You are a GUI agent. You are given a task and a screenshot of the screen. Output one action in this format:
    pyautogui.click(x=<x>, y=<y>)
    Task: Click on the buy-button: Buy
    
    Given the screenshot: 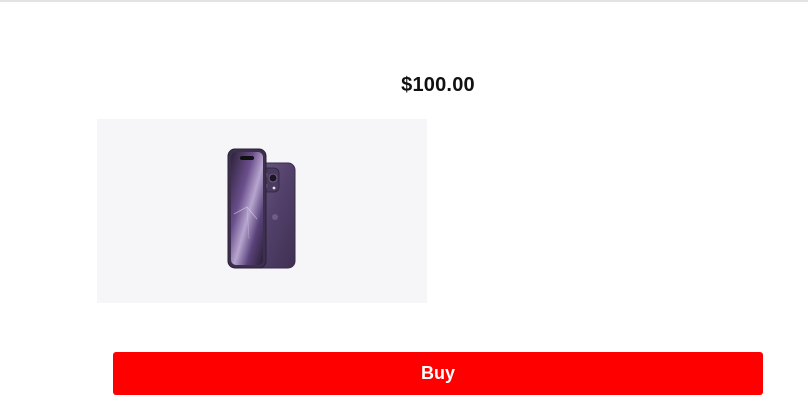 What is the action you would take?
    pyautogui.click(x=438, y=373)
    